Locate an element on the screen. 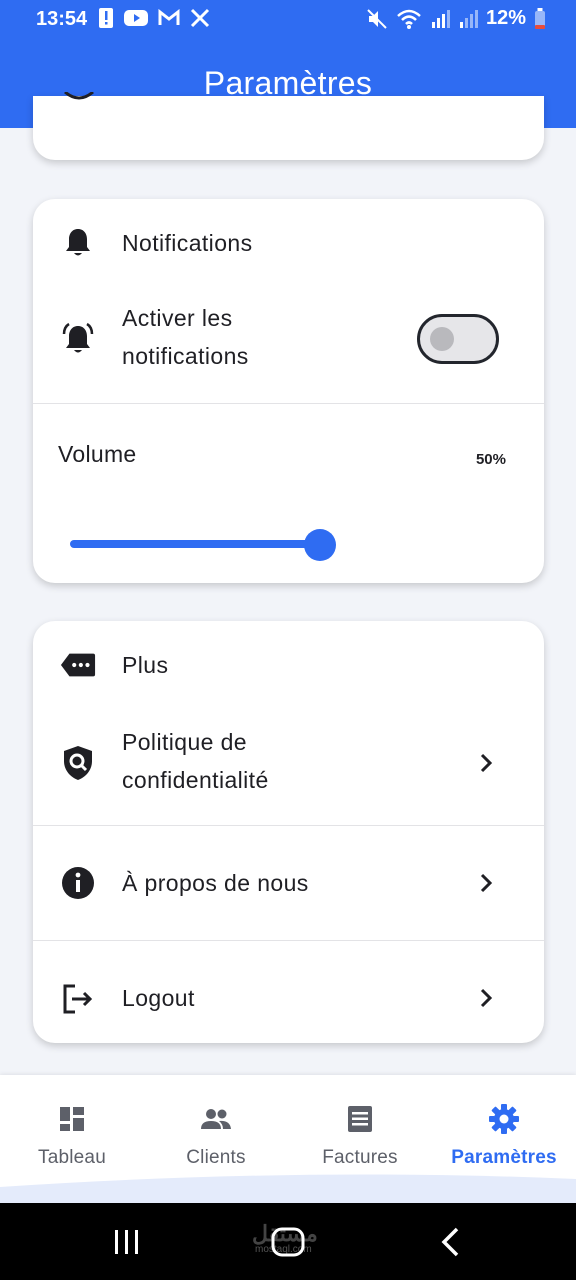 Image resolution: width=576 pixels, height=1280 pixels. nav-label: Paramètres is located at coordinates (504, 1157).